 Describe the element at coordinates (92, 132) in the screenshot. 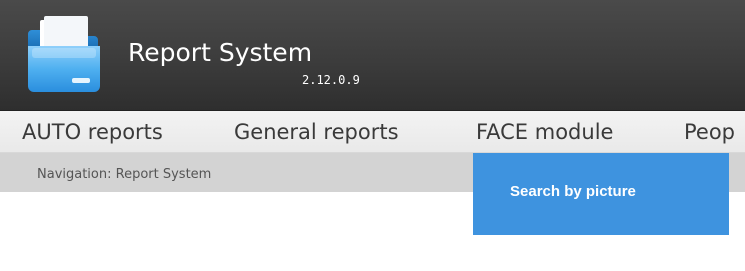

I see `menu-item-auto-reports: AUTO reports` at that location.